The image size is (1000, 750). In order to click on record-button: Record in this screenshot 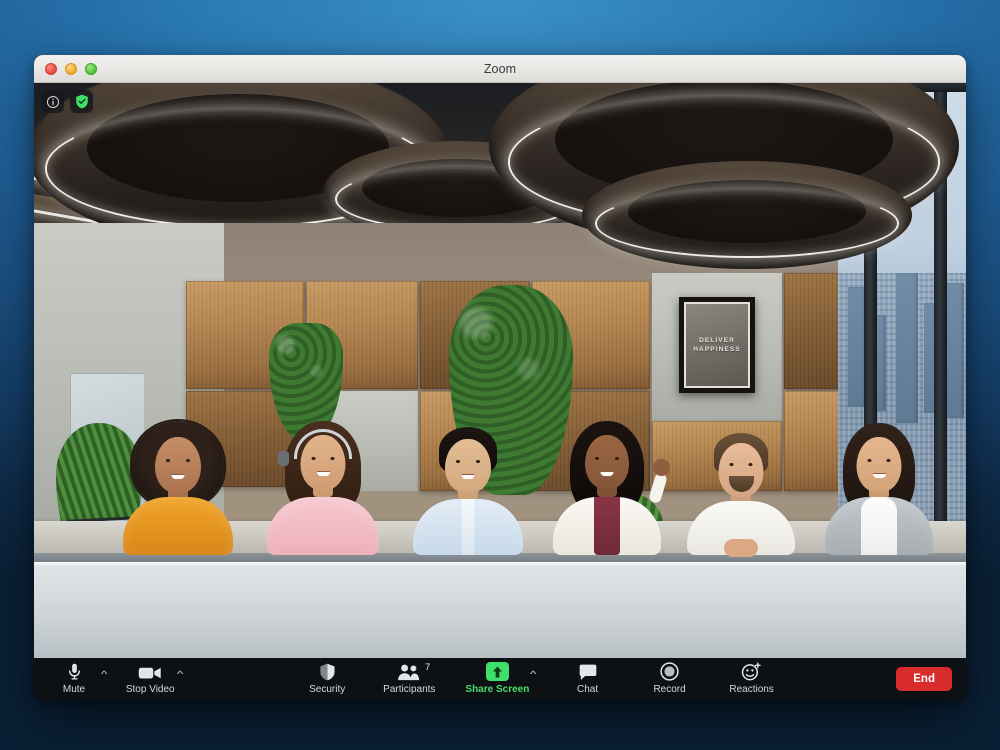, I will do `click(670, 678)`.